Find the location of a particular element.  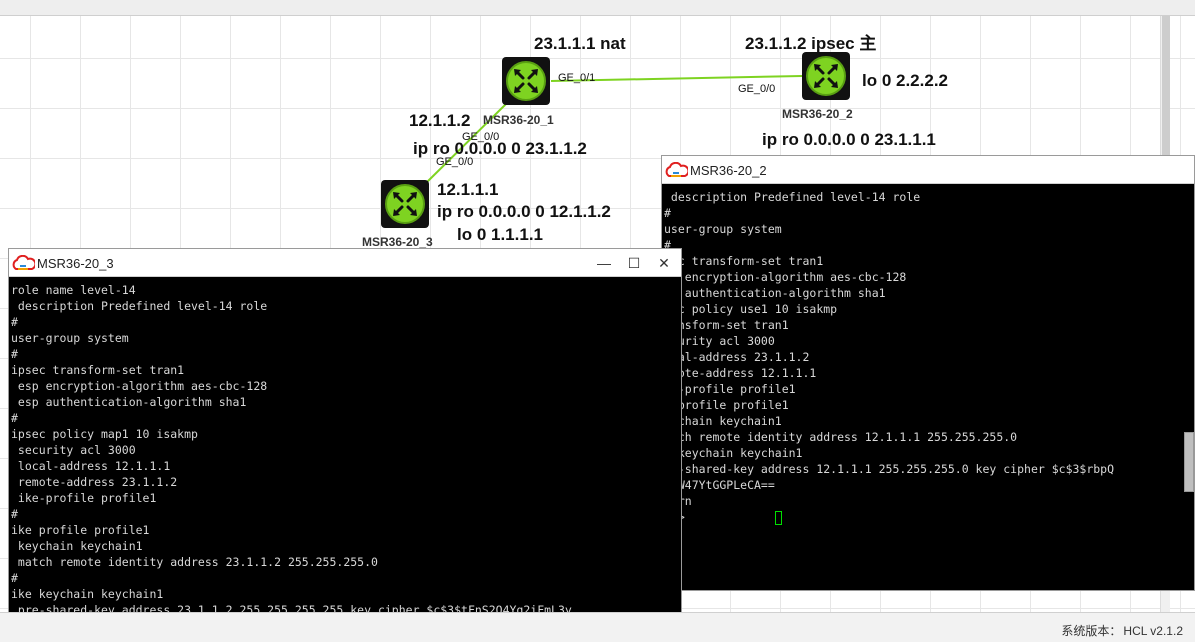

terminal-line: remote-address 23.1.1.2 is located at coordinates (94, 482).